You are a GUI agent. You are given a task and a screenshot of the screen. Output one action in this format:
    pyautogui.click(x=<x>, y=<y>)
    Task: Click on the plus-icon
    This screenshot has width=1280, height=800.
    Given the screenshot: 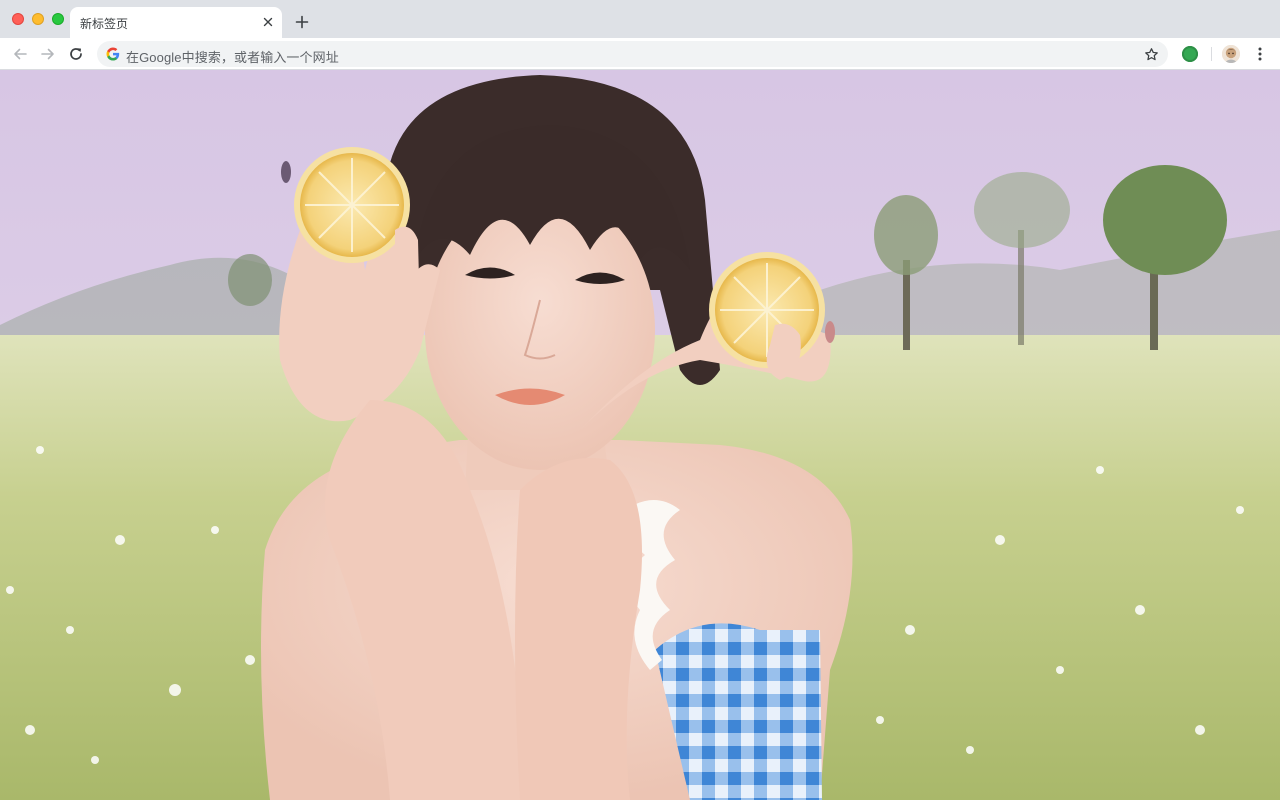 What is the action you would take?
    pyautogui.click(x=302, y=22)
    